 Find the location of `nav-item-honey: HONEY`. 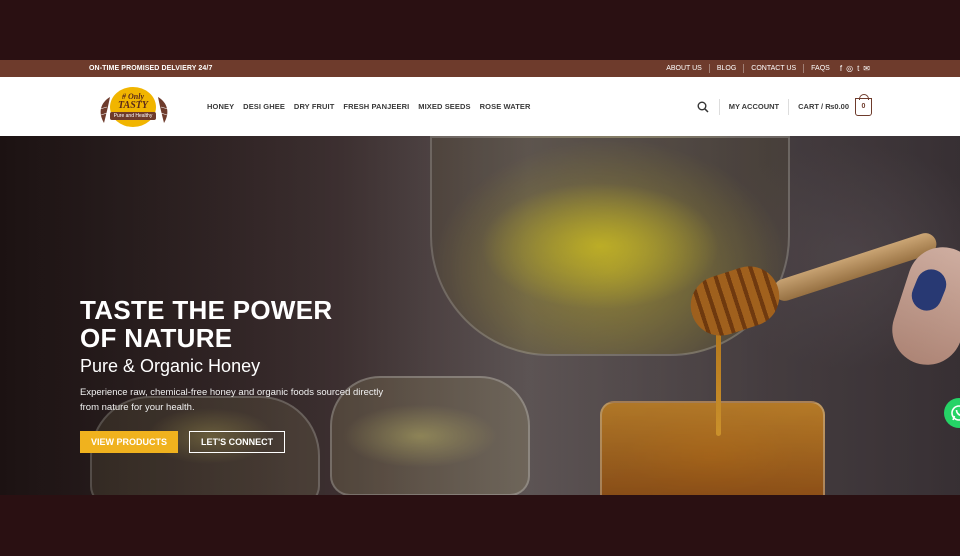

nav-item-honey: HONEY is located at coordinates (220, 106).